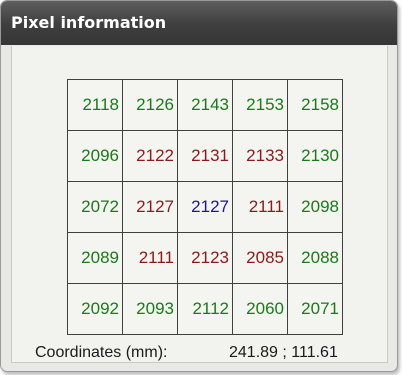 The image size is (402, 375). Describe the element at coordinates (95, 105) in the screenshot. I see `pixel-value-cell: 2118` at that location.